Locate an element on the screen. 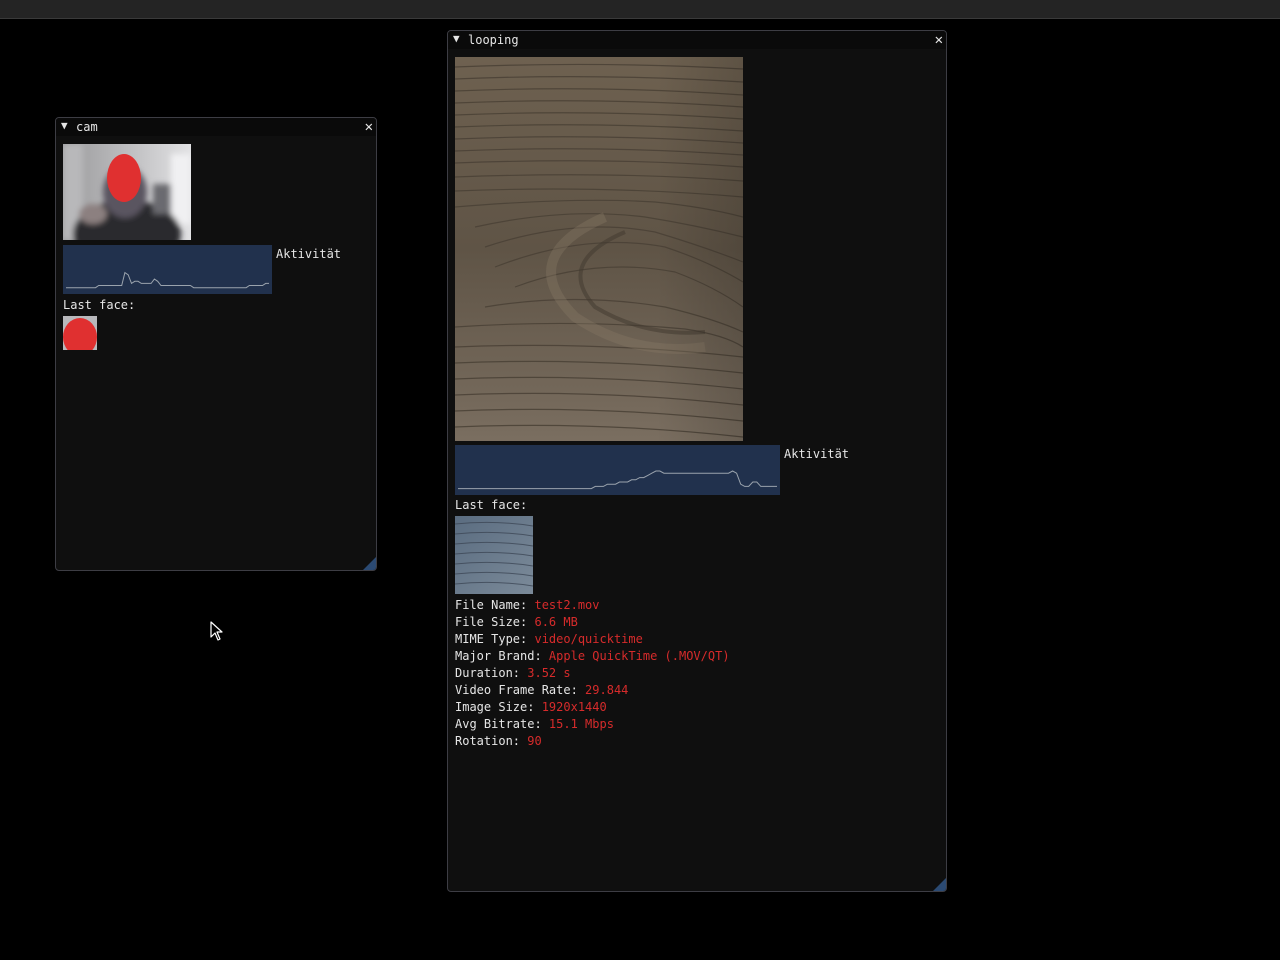 Image resolution: width=1280 pixels, height=960 pixels. video-frame-image is located at coordinates (599, 249).